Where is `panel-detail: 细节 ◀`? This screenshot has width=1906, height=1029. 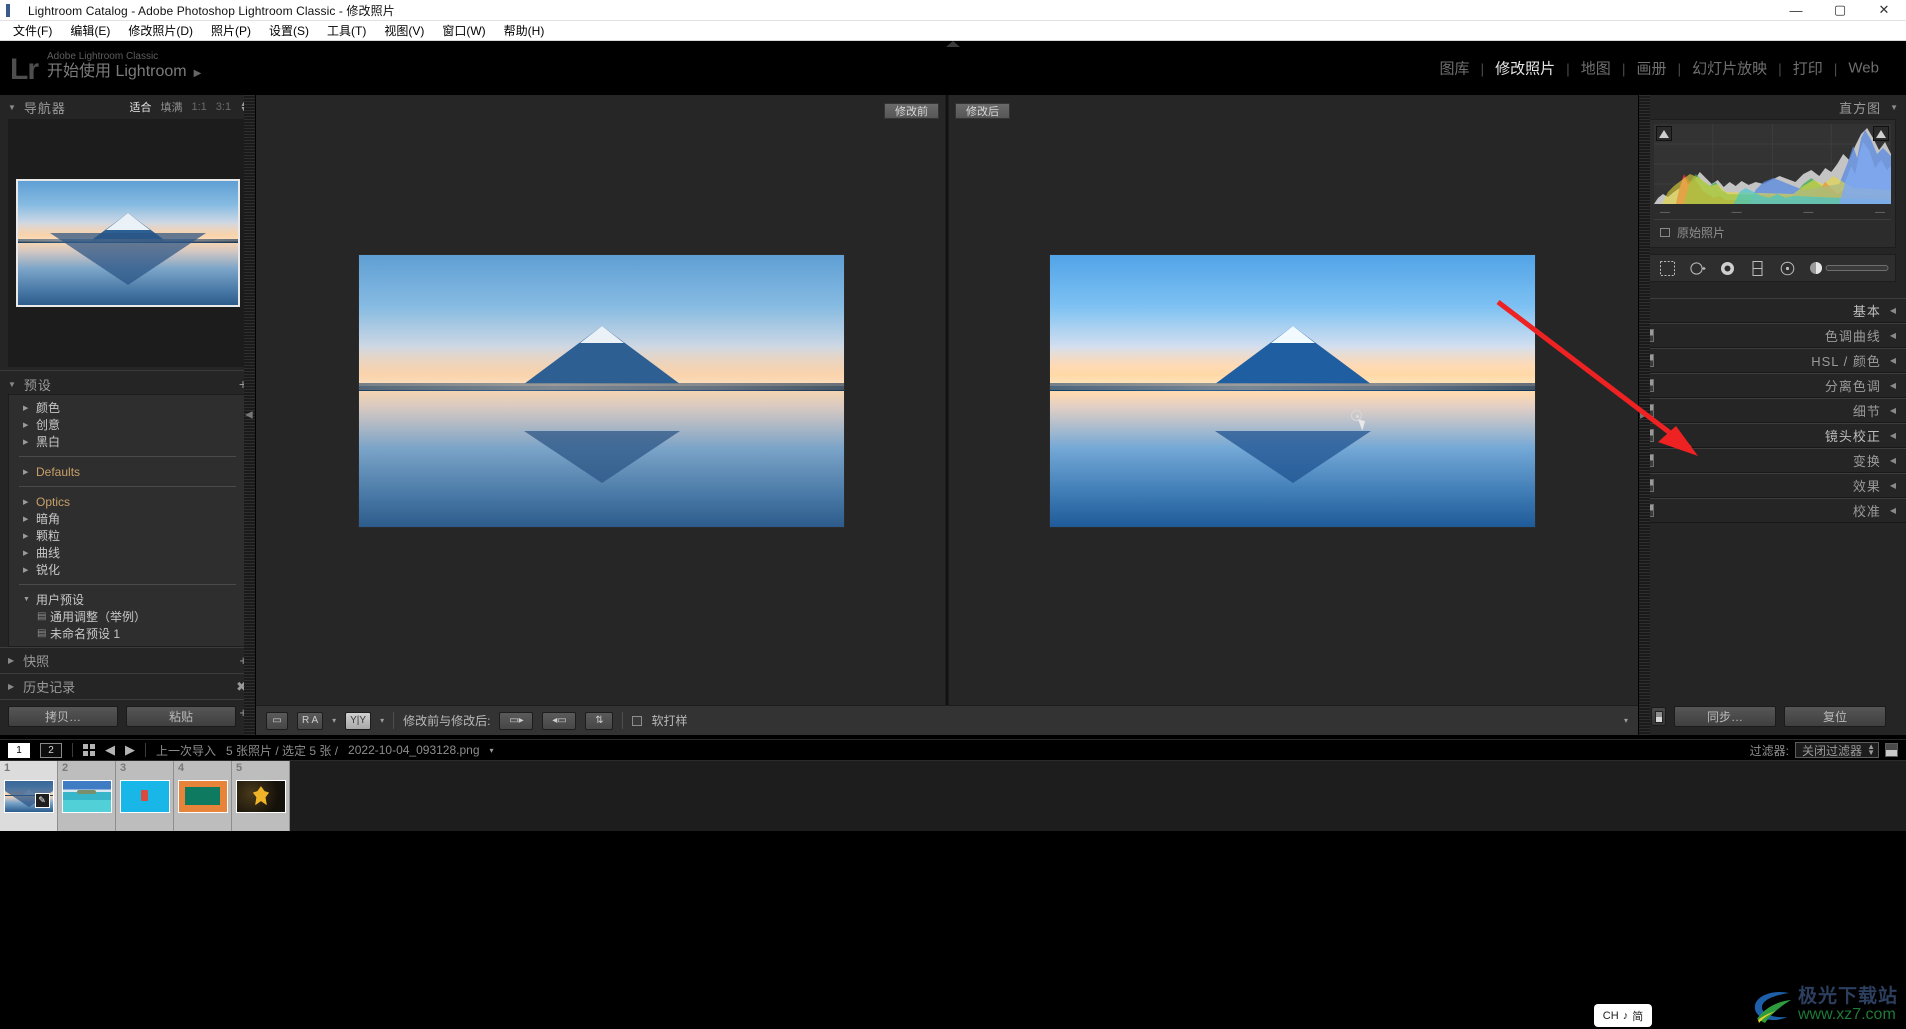 panel-detail: 细节 ◀ is located at coordinates (1772, 410).